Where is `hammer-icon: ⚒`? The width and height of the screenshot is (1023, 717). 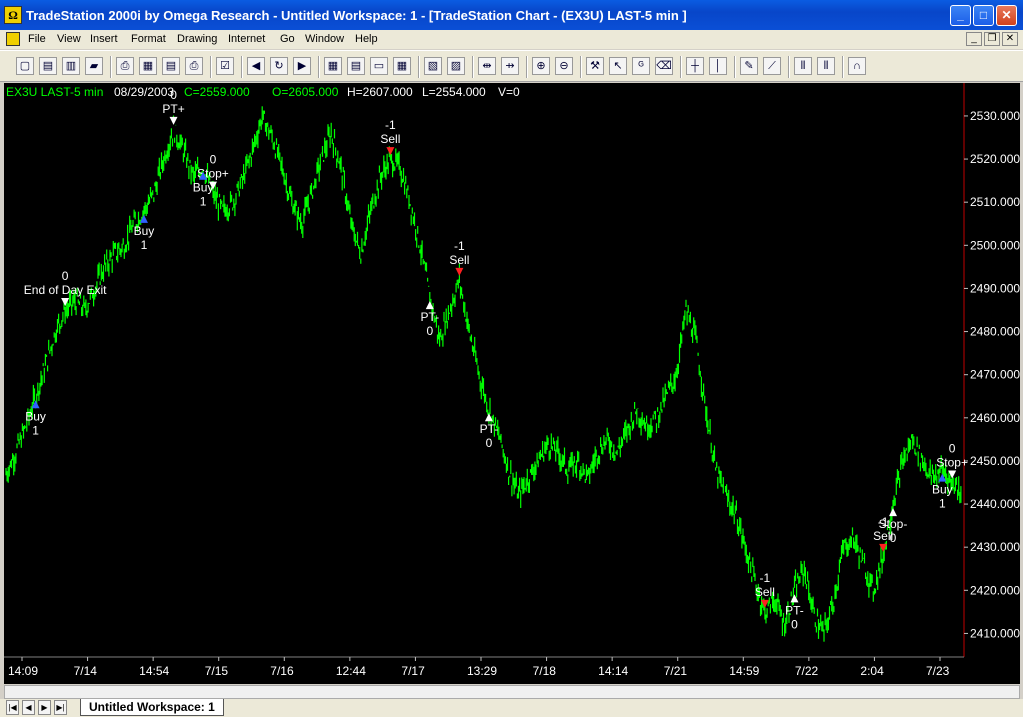
hammer-icon: ⚒ is located at coordinates (595, 66).